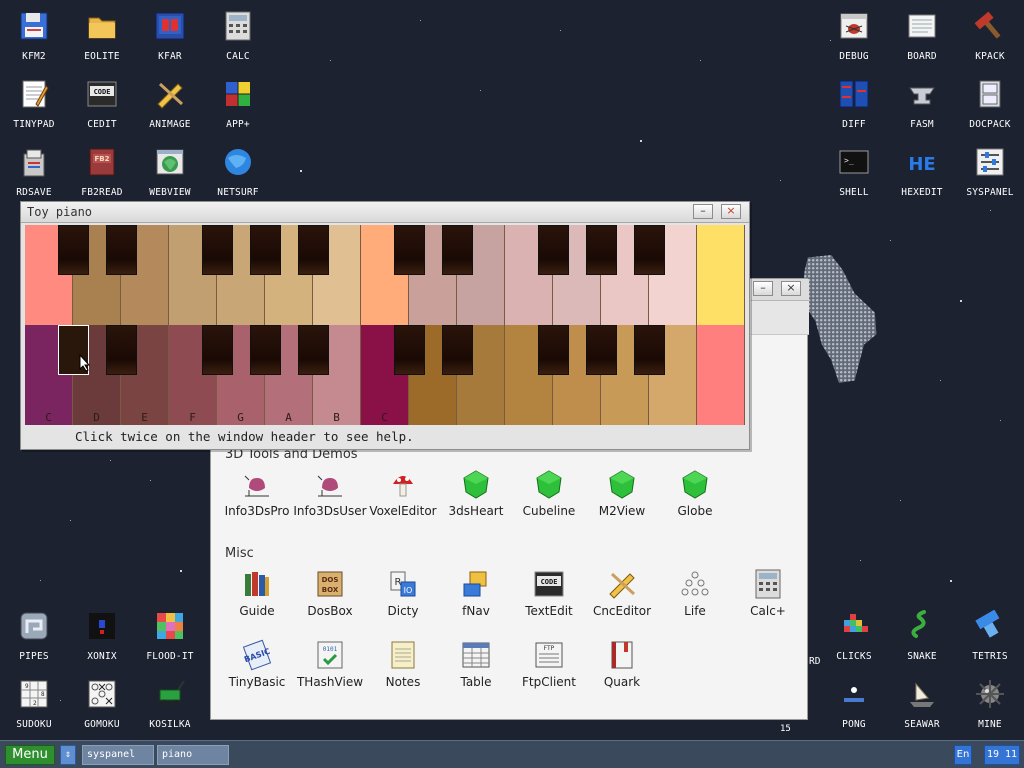 The height and width of the screenshot is (768, 1024). I want to click on desktop-icon-docpack: DOCPACK, so click(990, 105).